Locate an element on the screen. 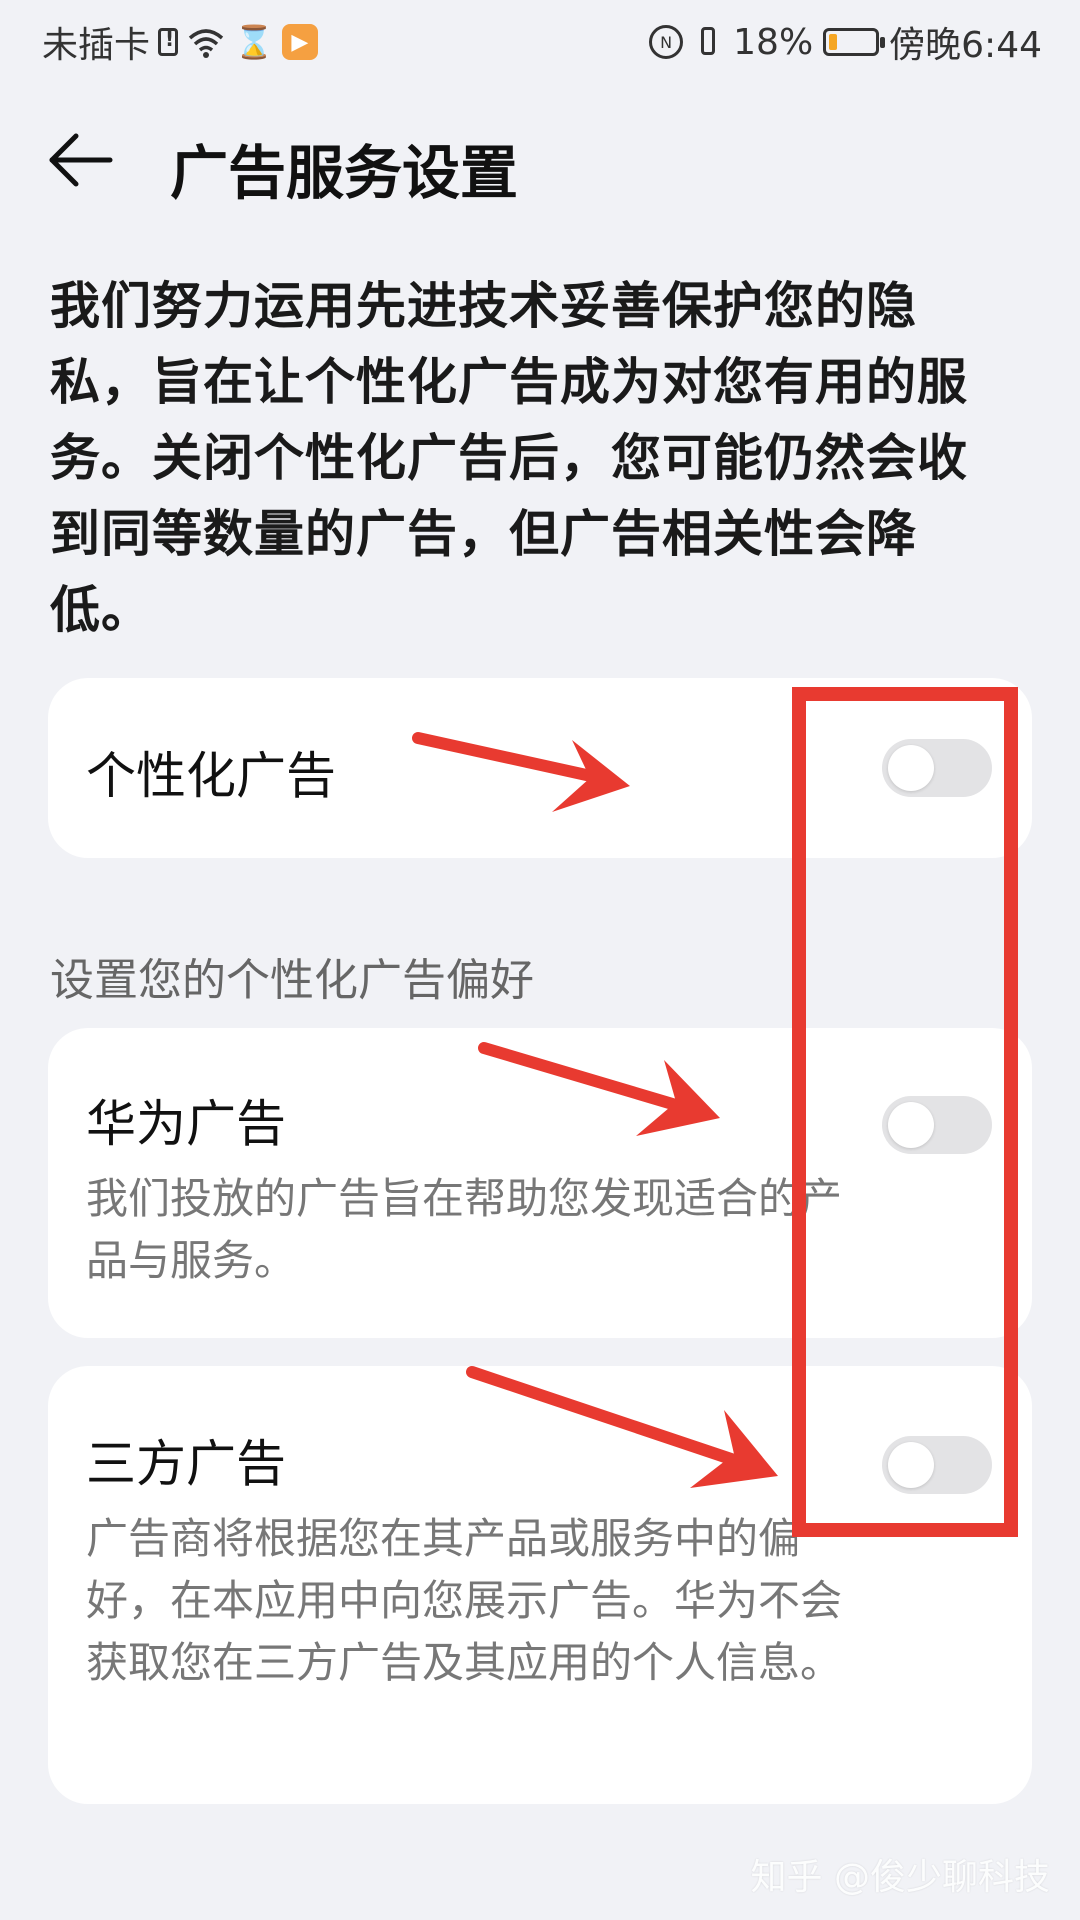 Image resolution: width=1080 pixels, height=1920 pixels. watermark: 知乎 @俊少聊科技 is located at coordinates (900, 1877).